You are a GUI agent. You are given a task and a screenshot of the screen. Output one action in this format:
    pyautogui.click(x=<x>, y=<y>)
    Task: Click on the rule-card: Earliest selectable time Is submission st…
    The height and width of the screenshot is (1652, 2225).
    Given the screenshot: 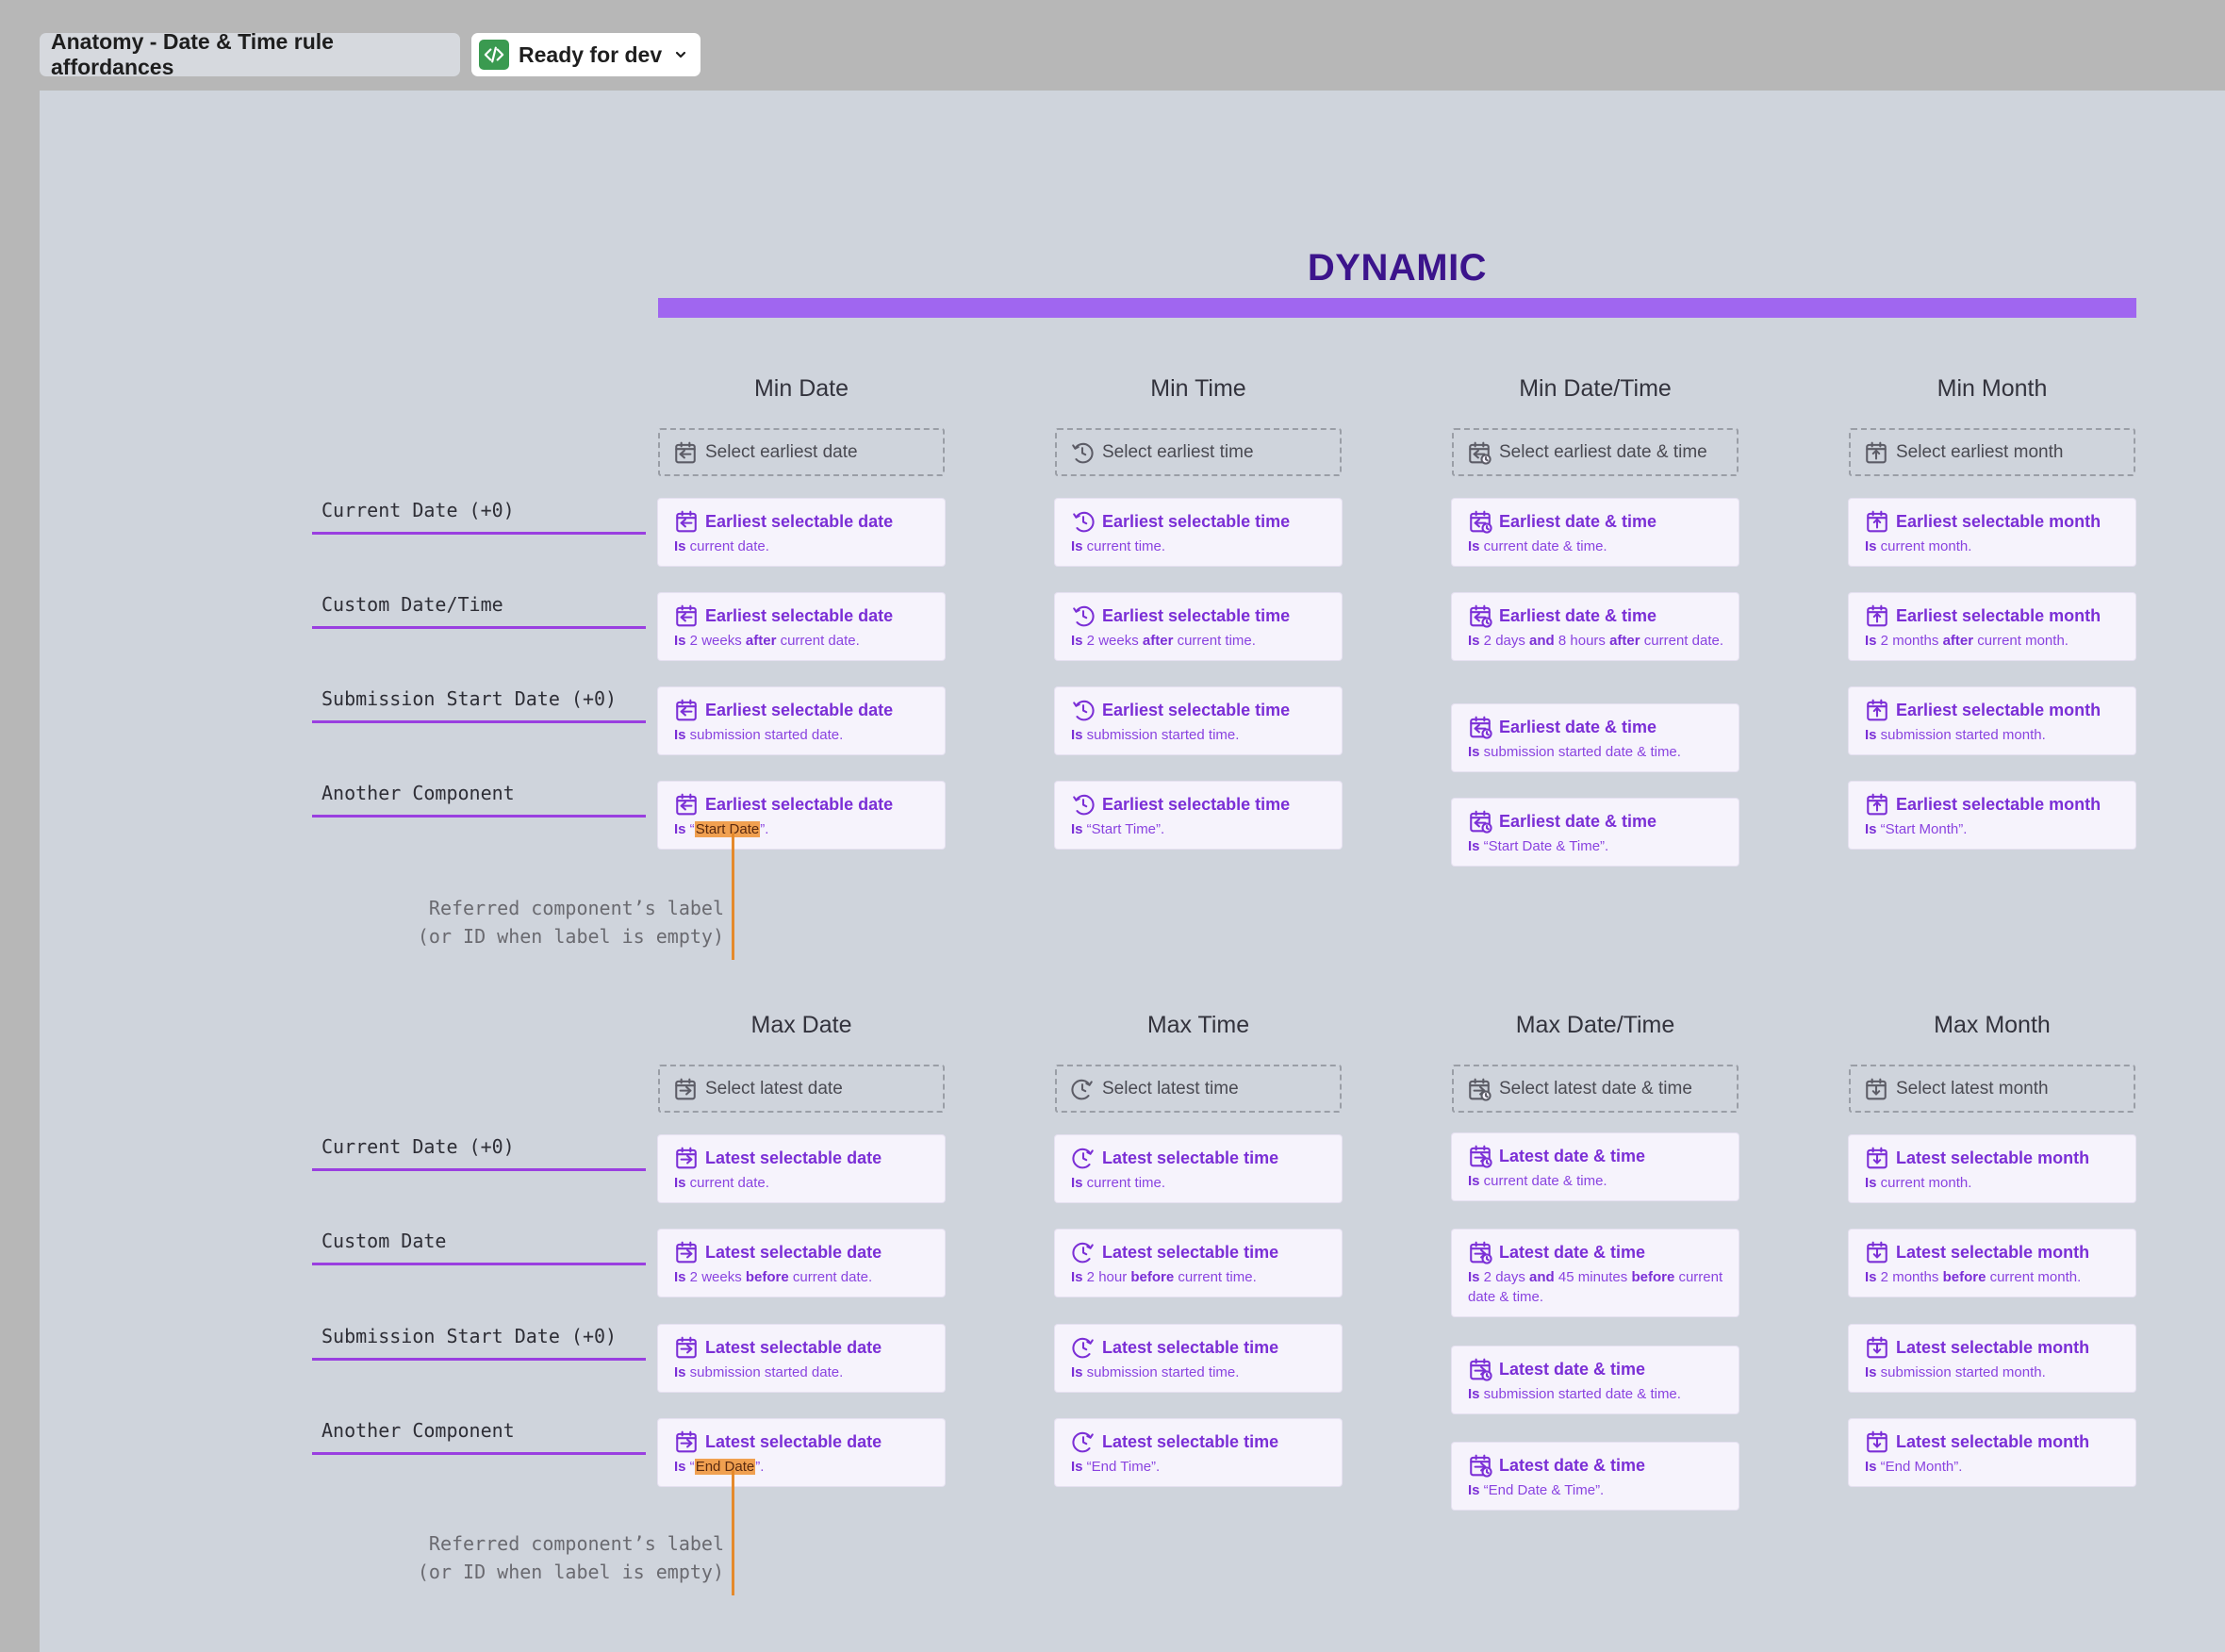 What is the action you would take?
    pyautogui.click(x=1198, y=720)
    